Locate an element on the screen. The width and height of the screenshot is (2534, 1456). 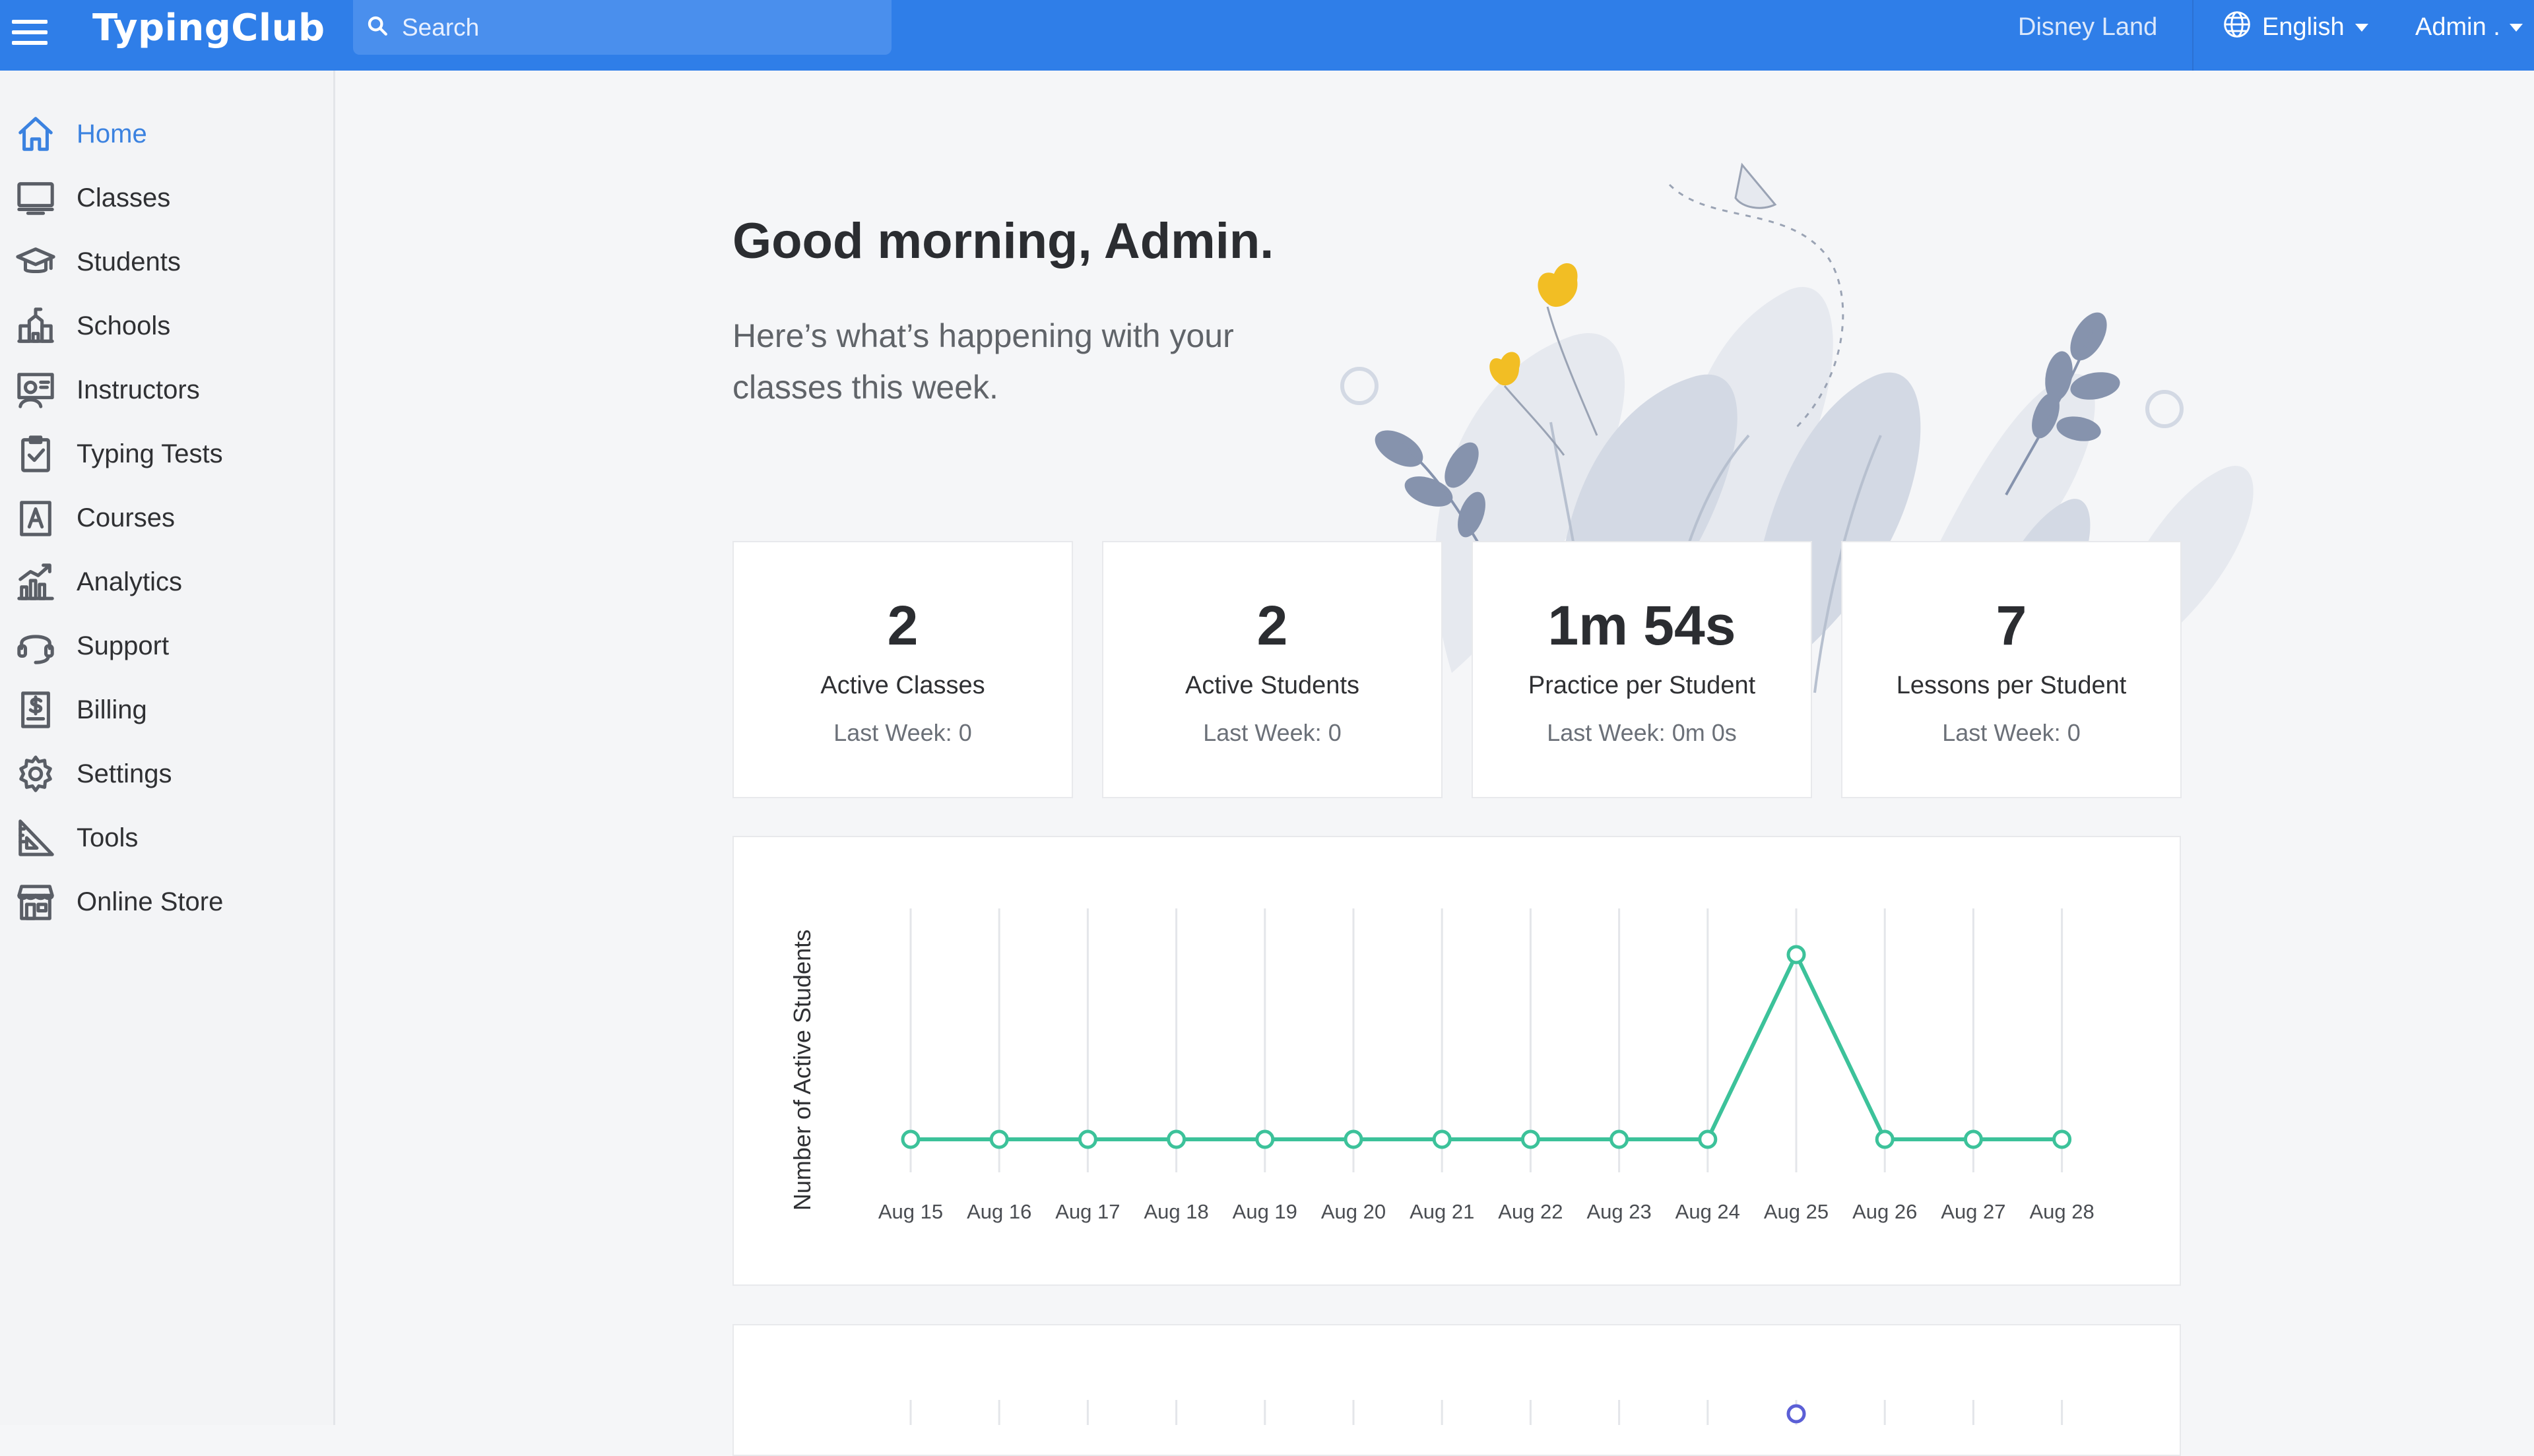
chart-x-tick-label: Aug 16 is located at coordinates (999, 1211).